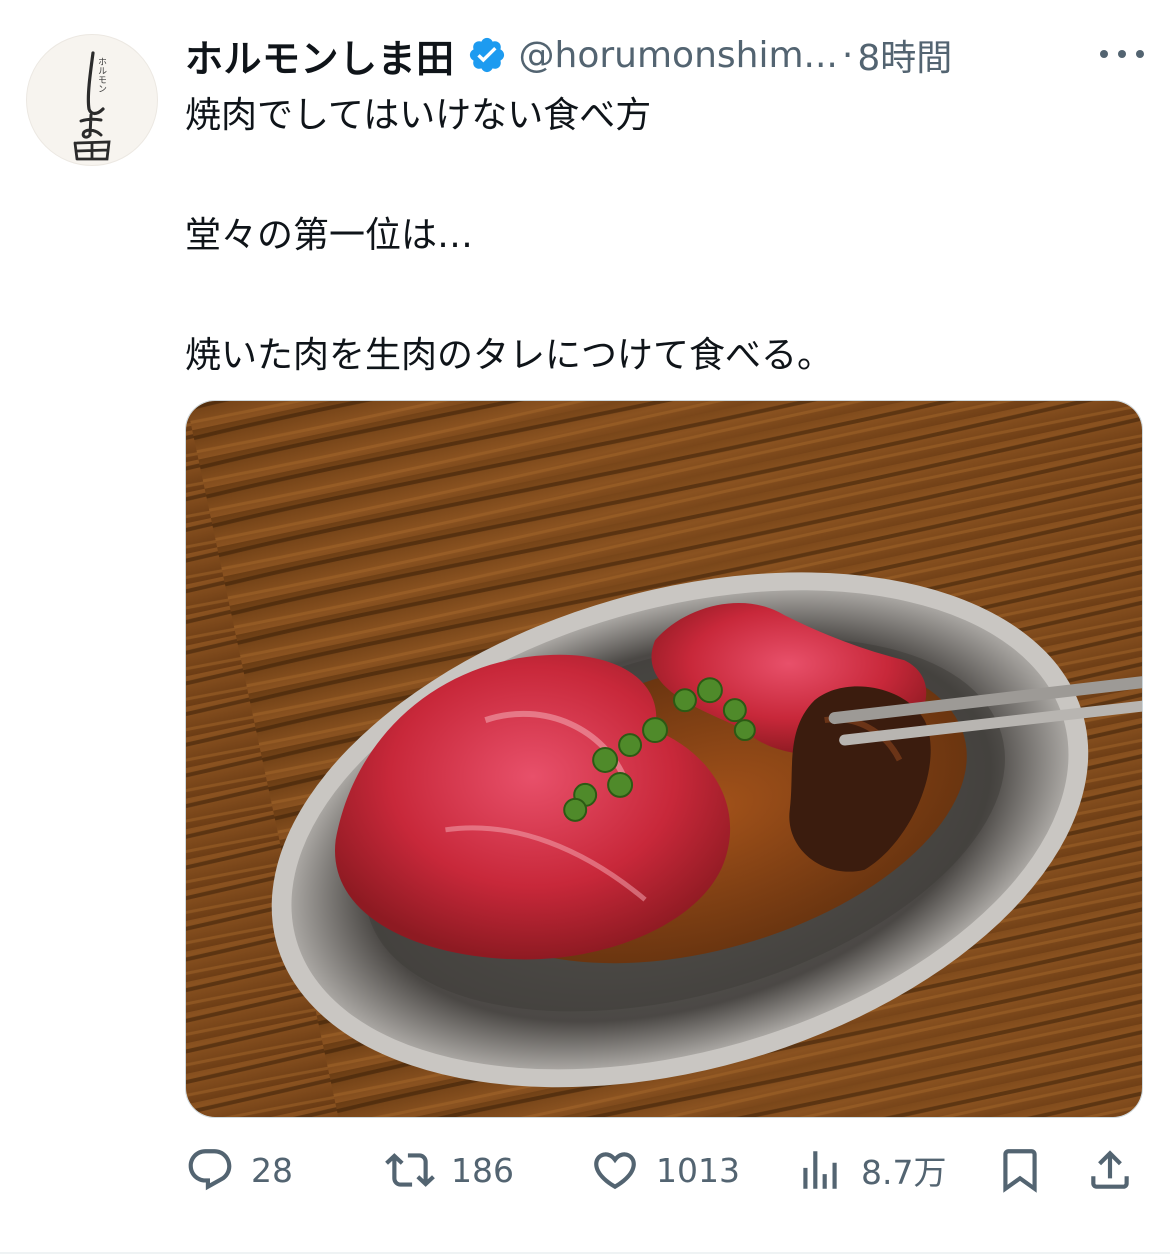 This screenshot has width=1170, height=1254. What do you see at coordinates (239, 1170) in the screenshot?
I see `reply-button: 28` at bounding box center [239, 1170].